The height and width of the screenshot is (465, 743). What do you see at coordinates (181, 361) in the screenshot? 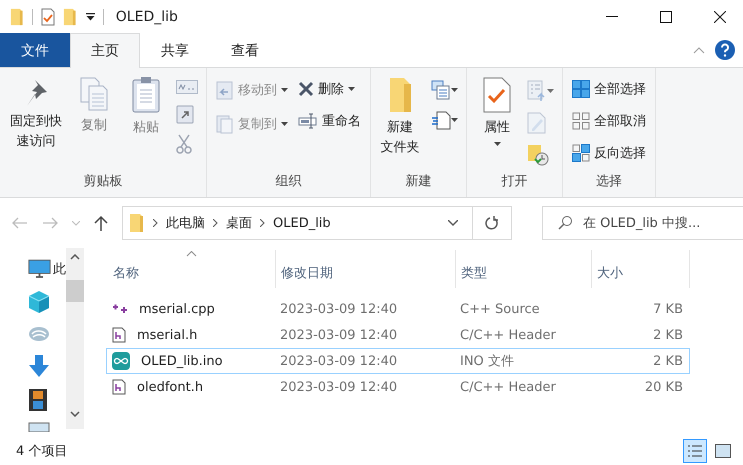
I see `file-name: OLED_lib.ino` at bounding box center [181, 361].